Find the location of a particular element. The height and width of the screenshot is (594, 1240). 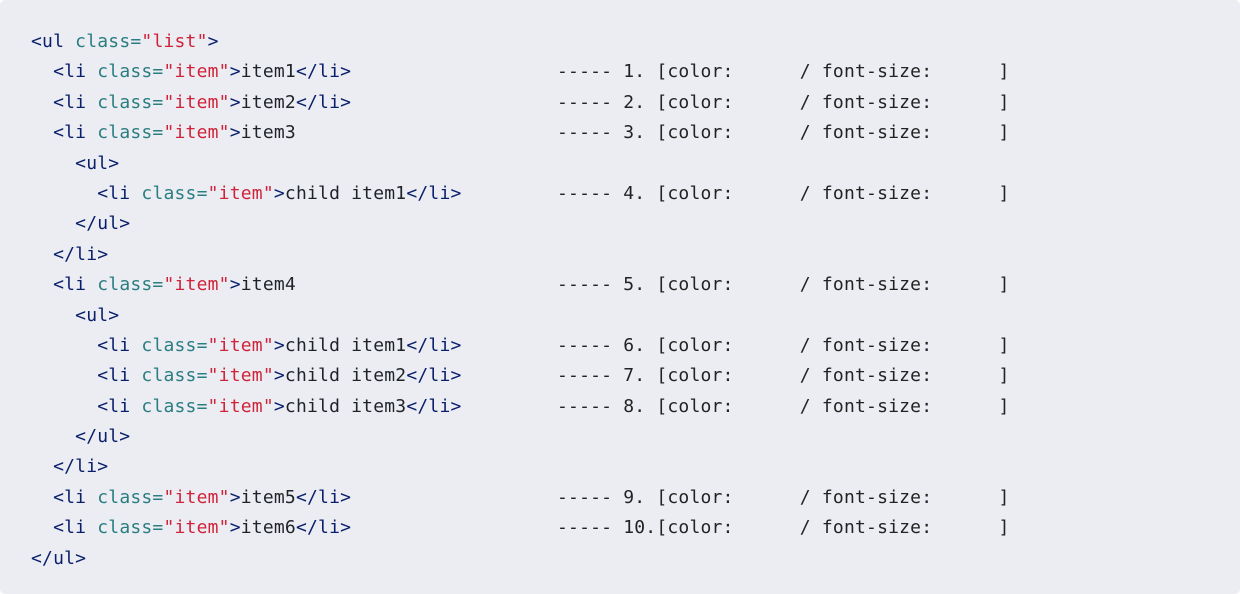

code-markup: <li class="item">item2</li> is located at coordinates (294, 103).